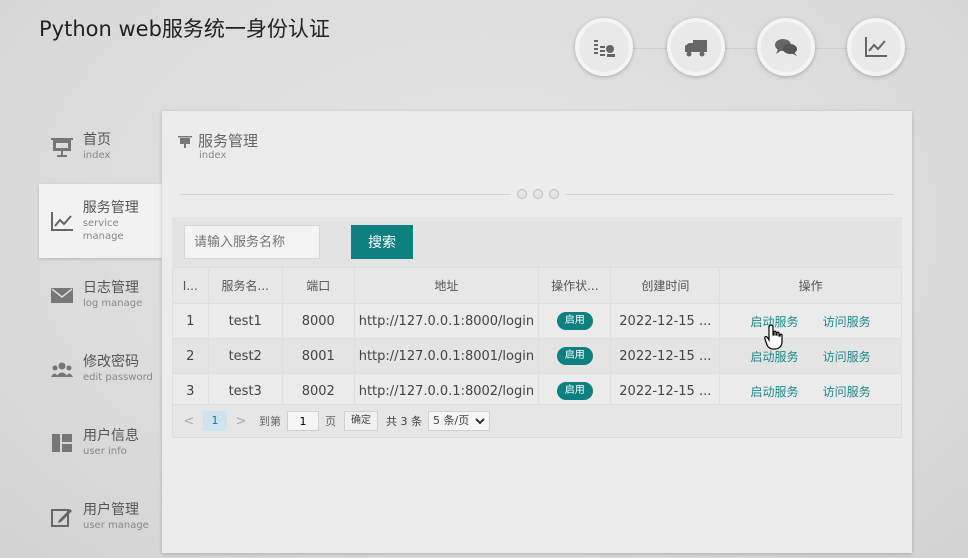 The width and height of the screenshot is (968, 558). What do you see at coordinates (213, 155) in the screenshot?
I see `page-subtitle: index` at bounding box center [213, 155].